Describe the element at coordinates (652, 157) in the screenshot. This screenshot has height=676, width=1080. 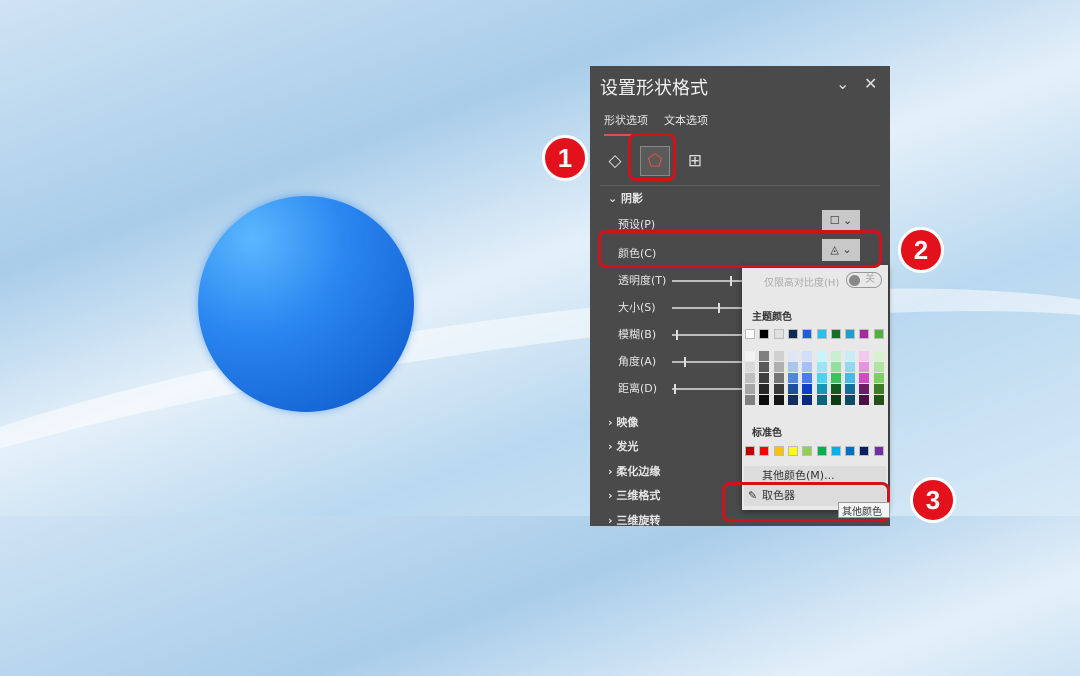
I see `highlight-effects` at that location.